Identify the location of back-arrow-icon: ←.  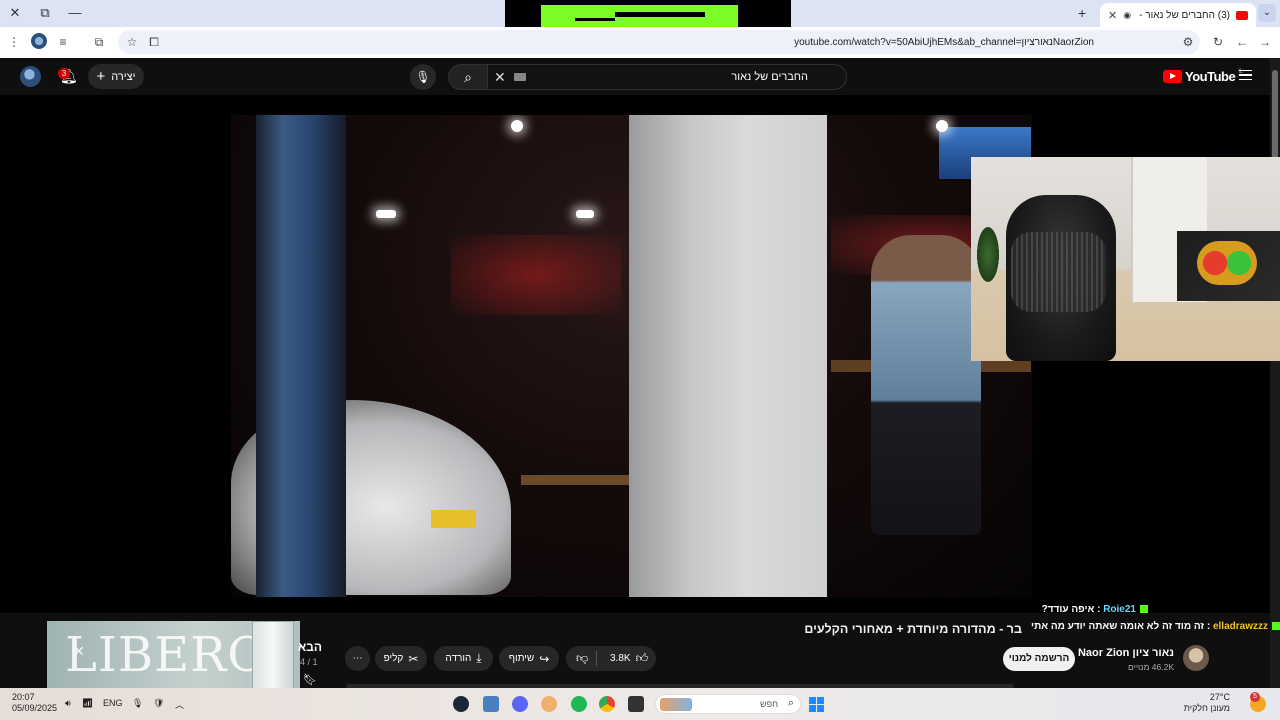
(1242, 42).